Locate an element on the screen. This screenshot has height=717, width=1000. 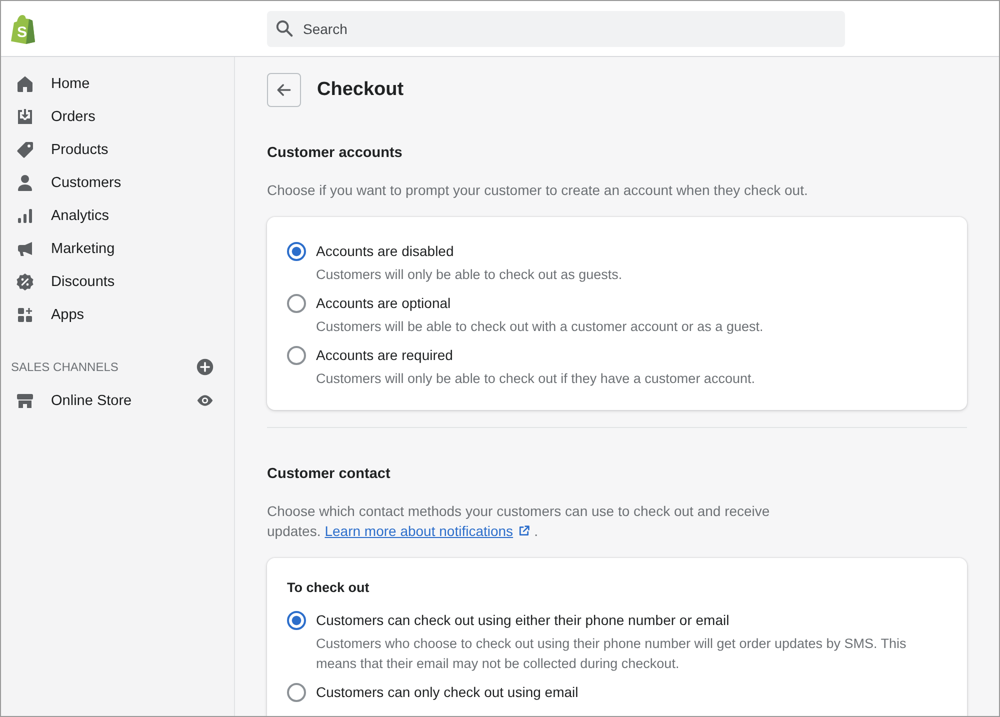
nav-item: Marketing is located at coordinates (117, 248).